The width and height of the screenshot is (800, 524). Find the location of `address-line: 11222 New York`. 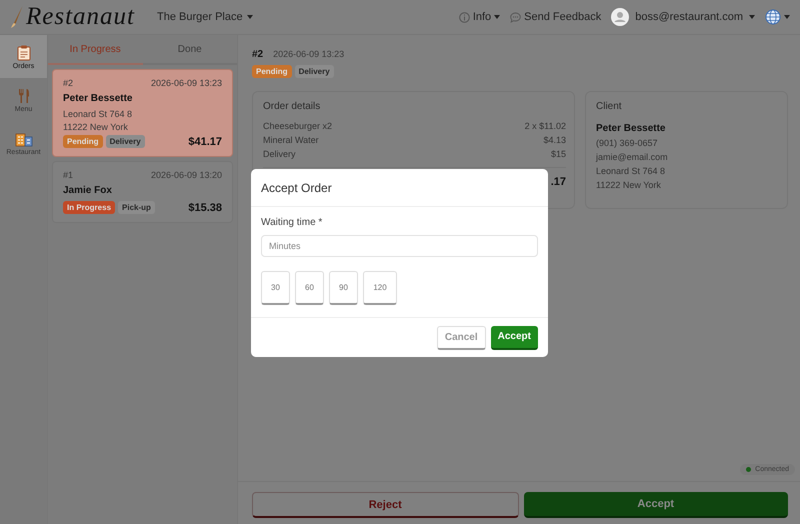

address-line: 11222 New York is located at coordinates (96, 127).